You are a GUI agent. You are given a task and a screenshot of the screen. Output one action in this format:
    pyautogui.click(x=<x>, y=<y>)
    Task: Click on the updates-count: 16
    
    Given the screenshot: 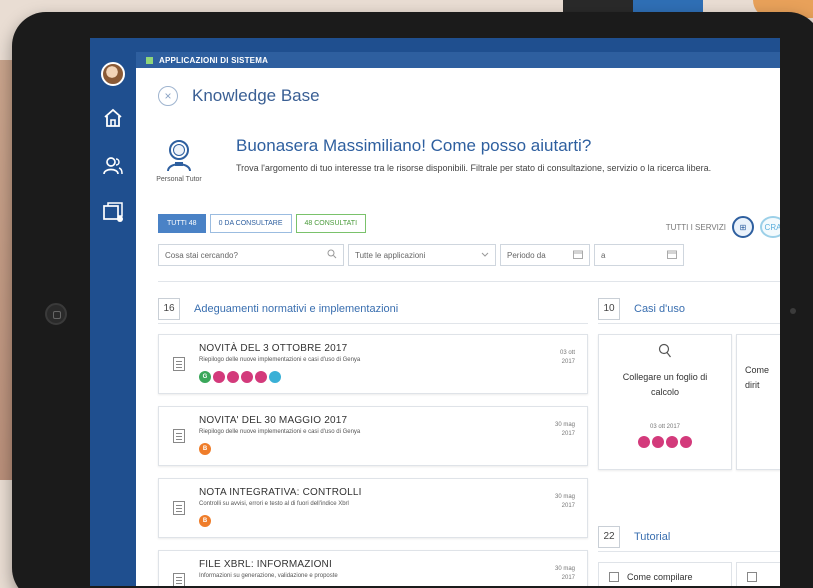 What is the action you would take?
    pyautogui.click(x=169, y=308)
    